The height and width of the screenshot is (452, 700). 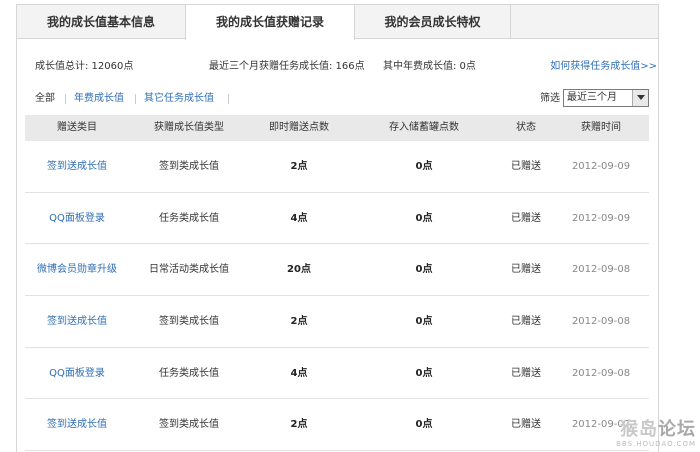 What do you see at coordinates (337, 99) in the screenshot?
I see `filter-bar: 全部 年费成长值 其它任务成长值 筛选 最近三个月` at bounding box center [337, 99].